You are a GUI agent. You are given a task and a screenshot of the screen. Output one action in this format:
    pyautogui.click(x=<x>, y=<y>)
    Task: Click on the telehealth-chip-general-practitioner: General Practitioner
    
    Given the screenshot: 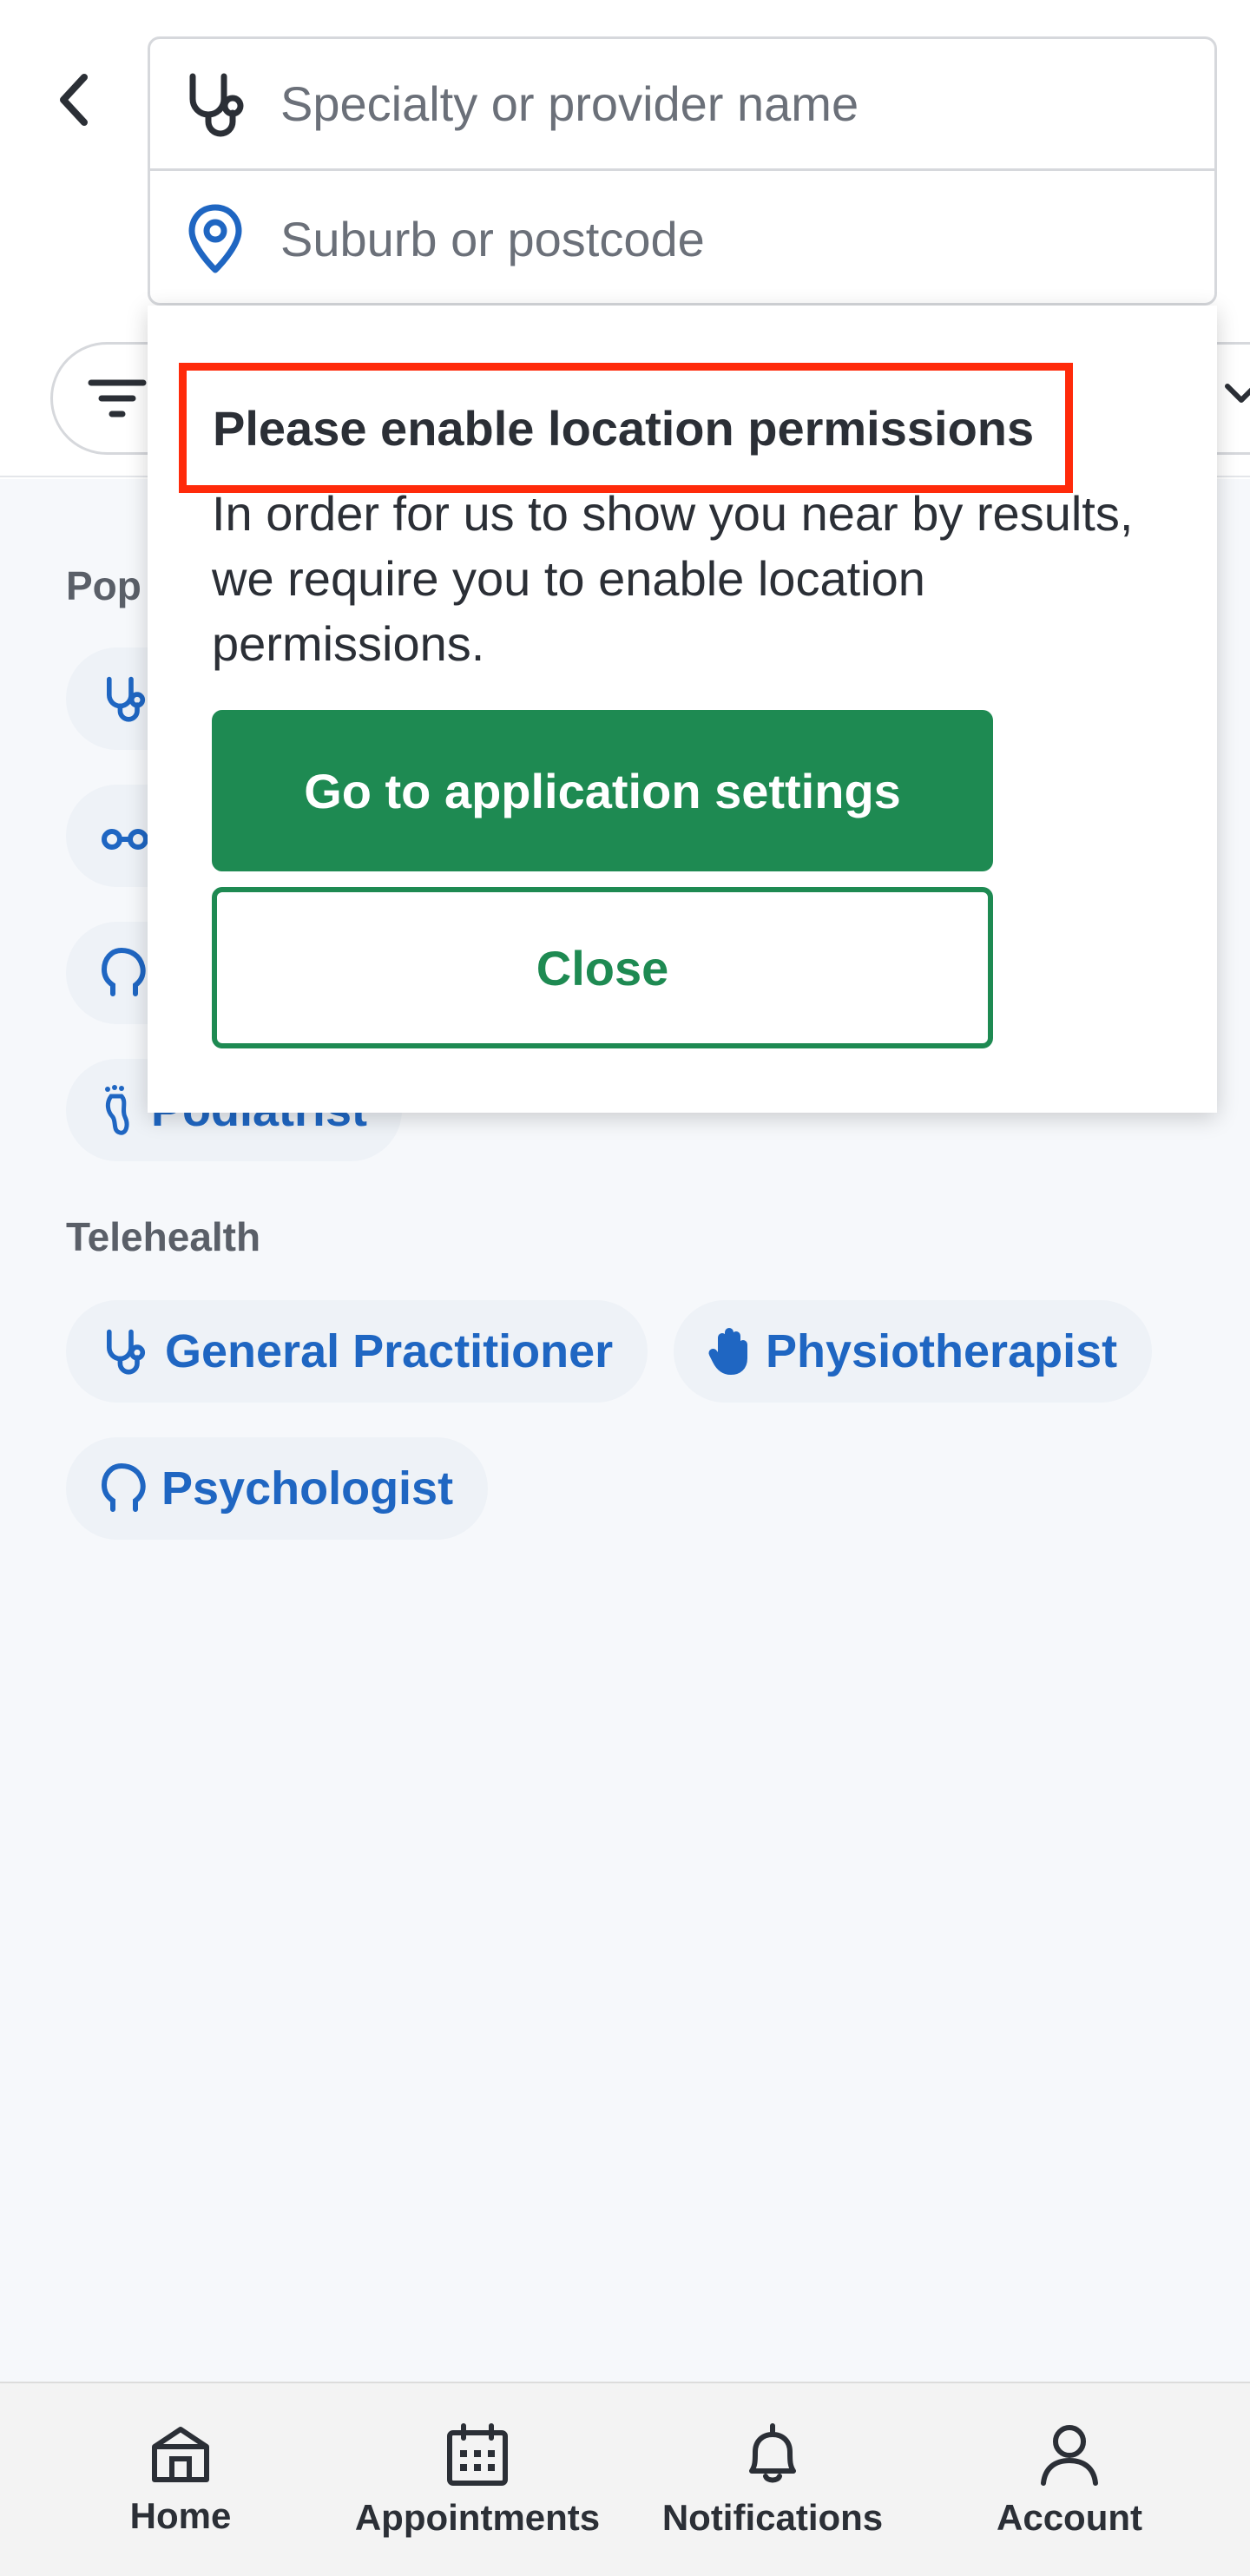 What is the action you would take?
    pyautogui.click(x=357, y=1352)
    